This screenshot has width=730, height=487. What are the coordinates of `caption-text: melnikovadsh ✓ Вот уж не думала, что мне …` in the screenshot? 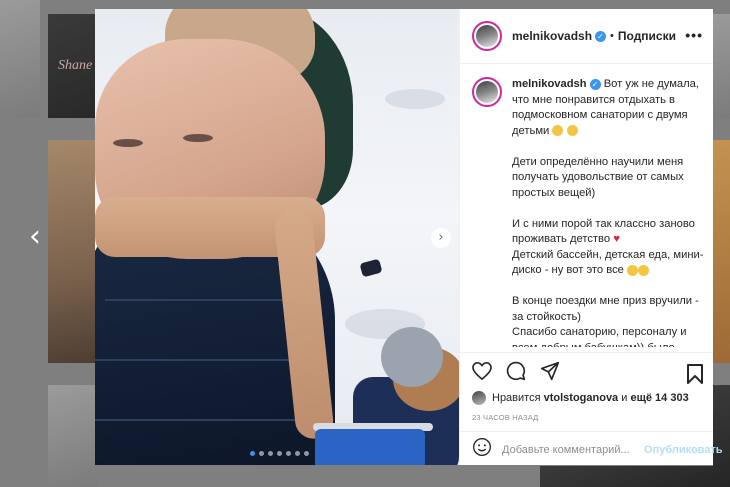 It's located at (609, 212).